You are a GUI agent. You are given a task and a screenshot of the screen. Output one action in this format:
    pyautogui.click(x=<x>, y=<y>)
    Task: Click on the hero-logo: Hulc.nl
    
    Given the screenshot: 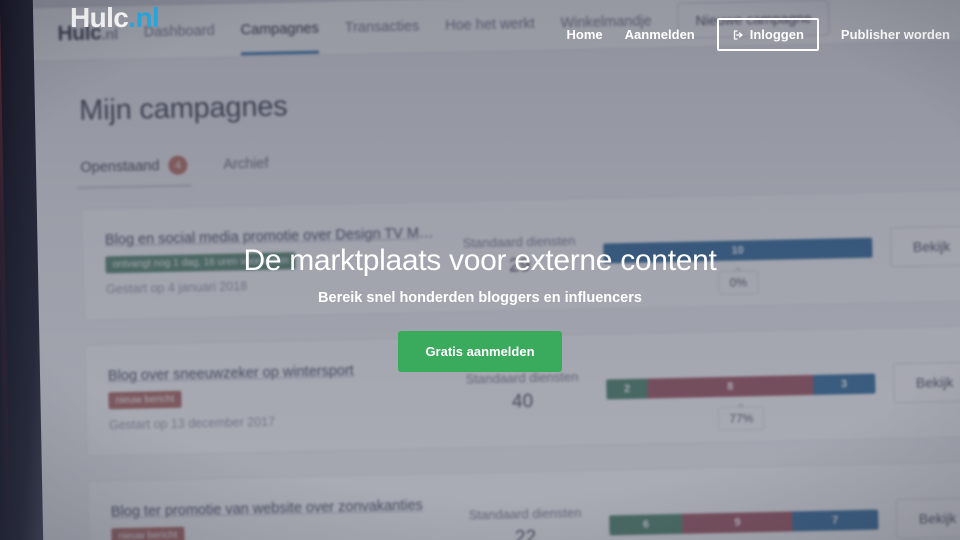 What is the action you would take?
    pyautogui.click(x=115, y=17)
    